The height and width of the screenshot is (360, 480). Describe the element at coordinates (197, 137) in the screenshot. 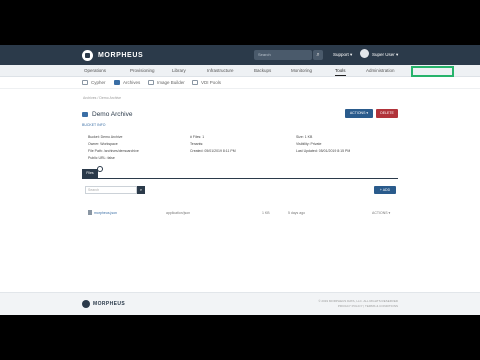

I see `detail-files: # Files: 1` at that location.